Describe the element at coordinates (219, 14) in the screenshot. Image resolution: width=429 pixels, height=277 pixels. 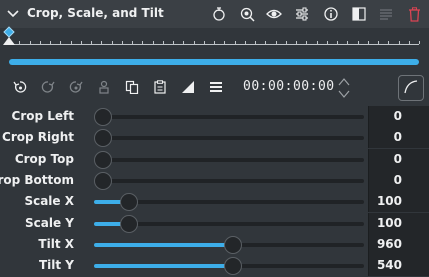
I see `effect-mask-icon` at that location.